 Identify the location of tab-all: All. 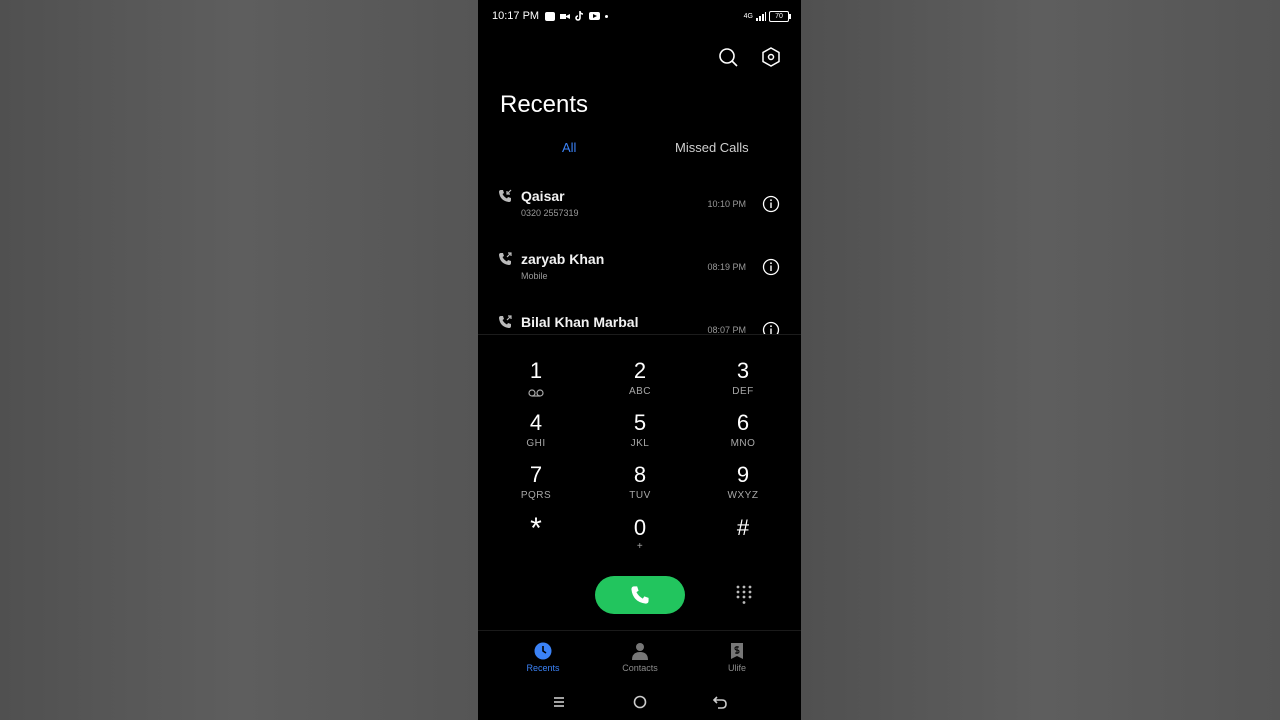
(569, 147).